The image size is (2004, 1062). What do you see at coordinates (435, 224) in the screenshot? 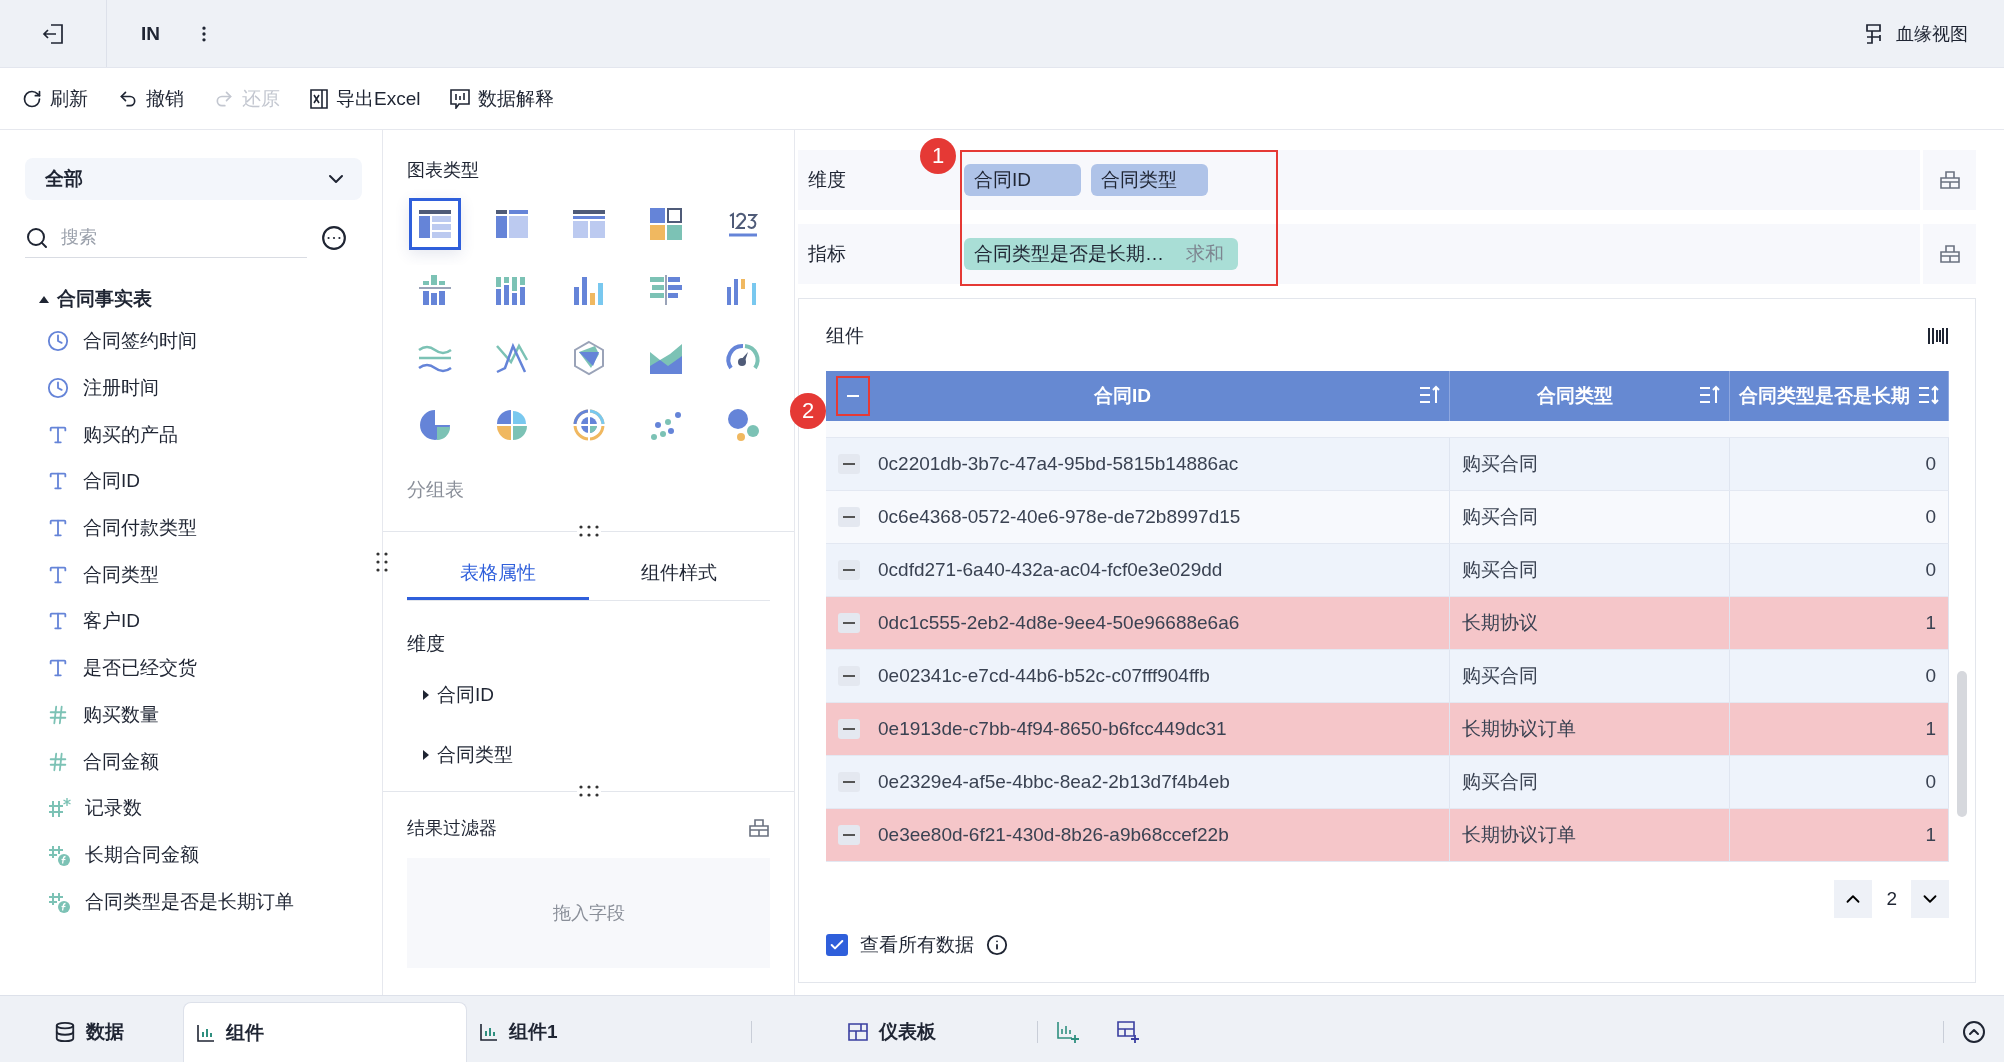
I see `chart-type-button` at bounding box center [435, 224].